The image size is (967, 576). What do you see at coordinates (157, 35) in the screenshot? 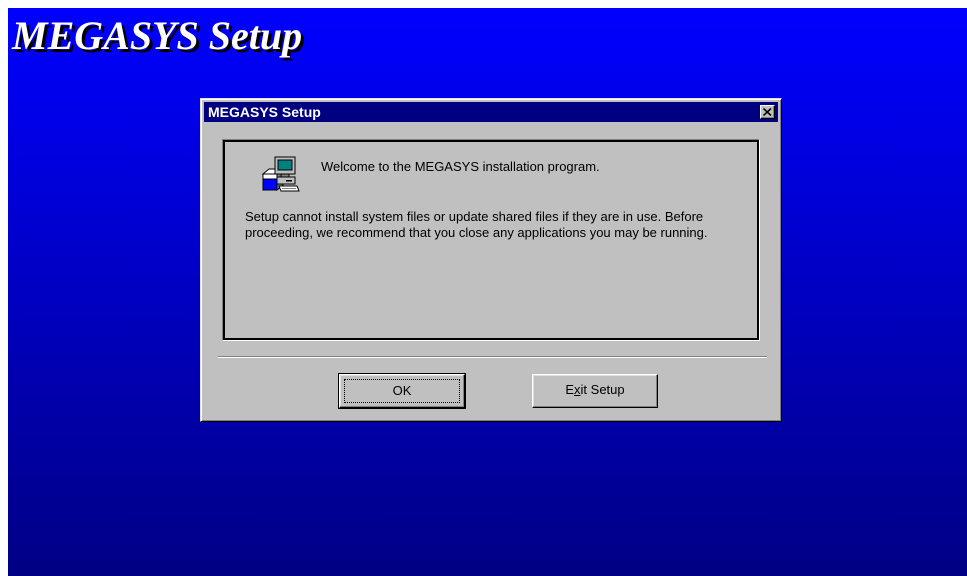
I see `background-title: MEGASYS Setup` at bounding box center [157, 35].